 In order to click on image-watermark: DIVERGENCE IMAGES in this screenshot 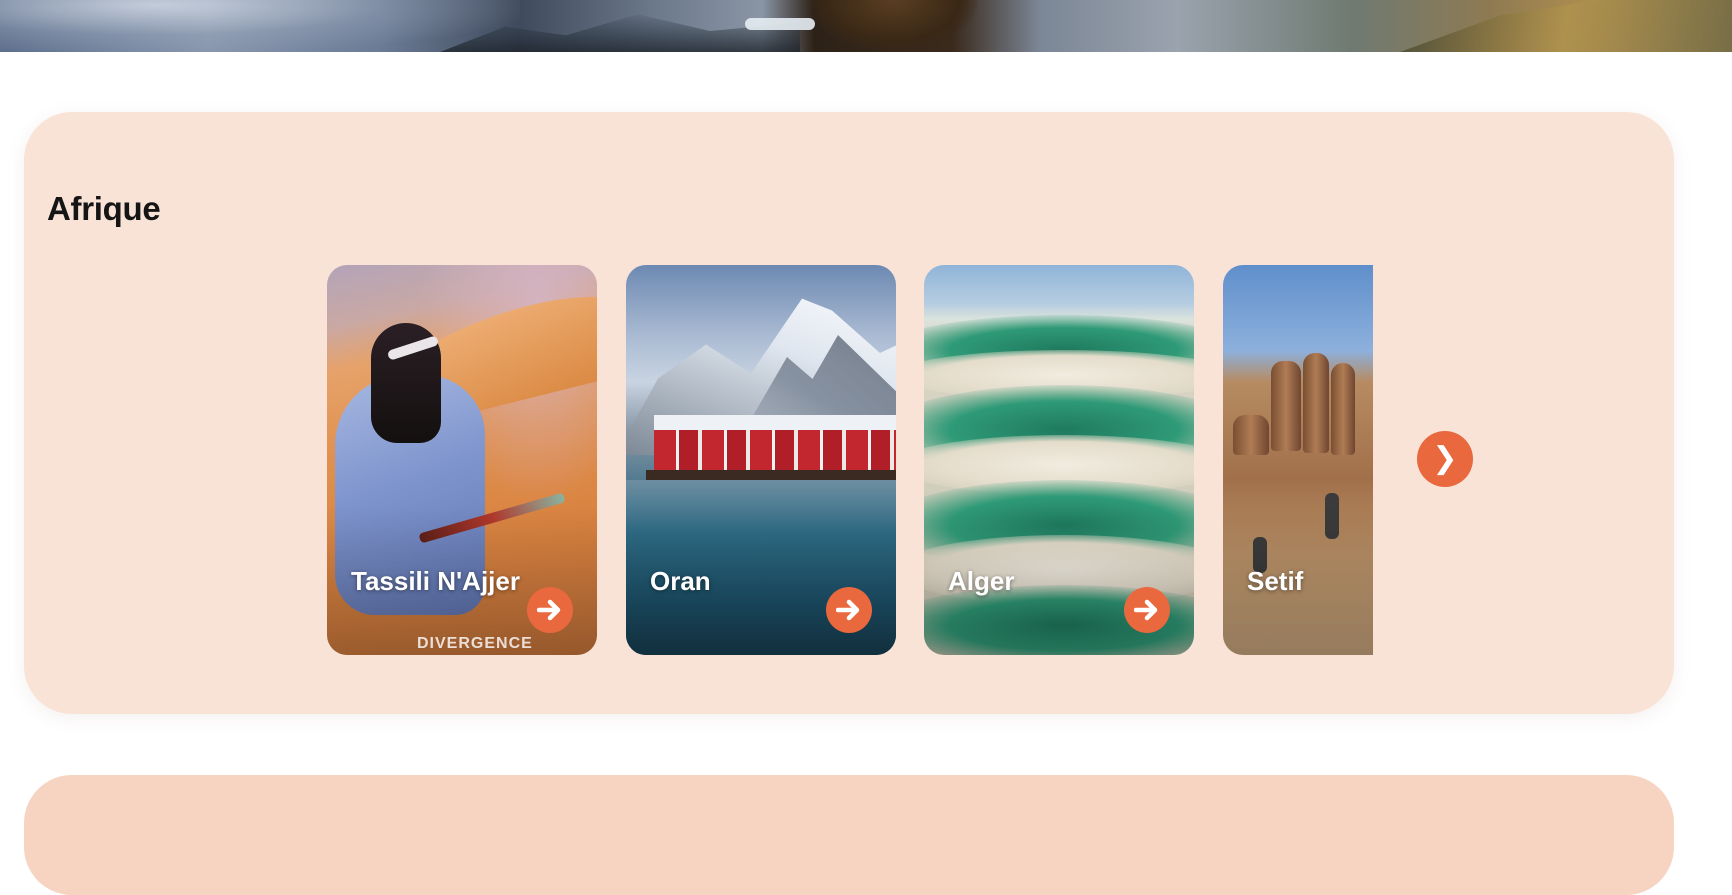, I will do `click(475, 645)`.